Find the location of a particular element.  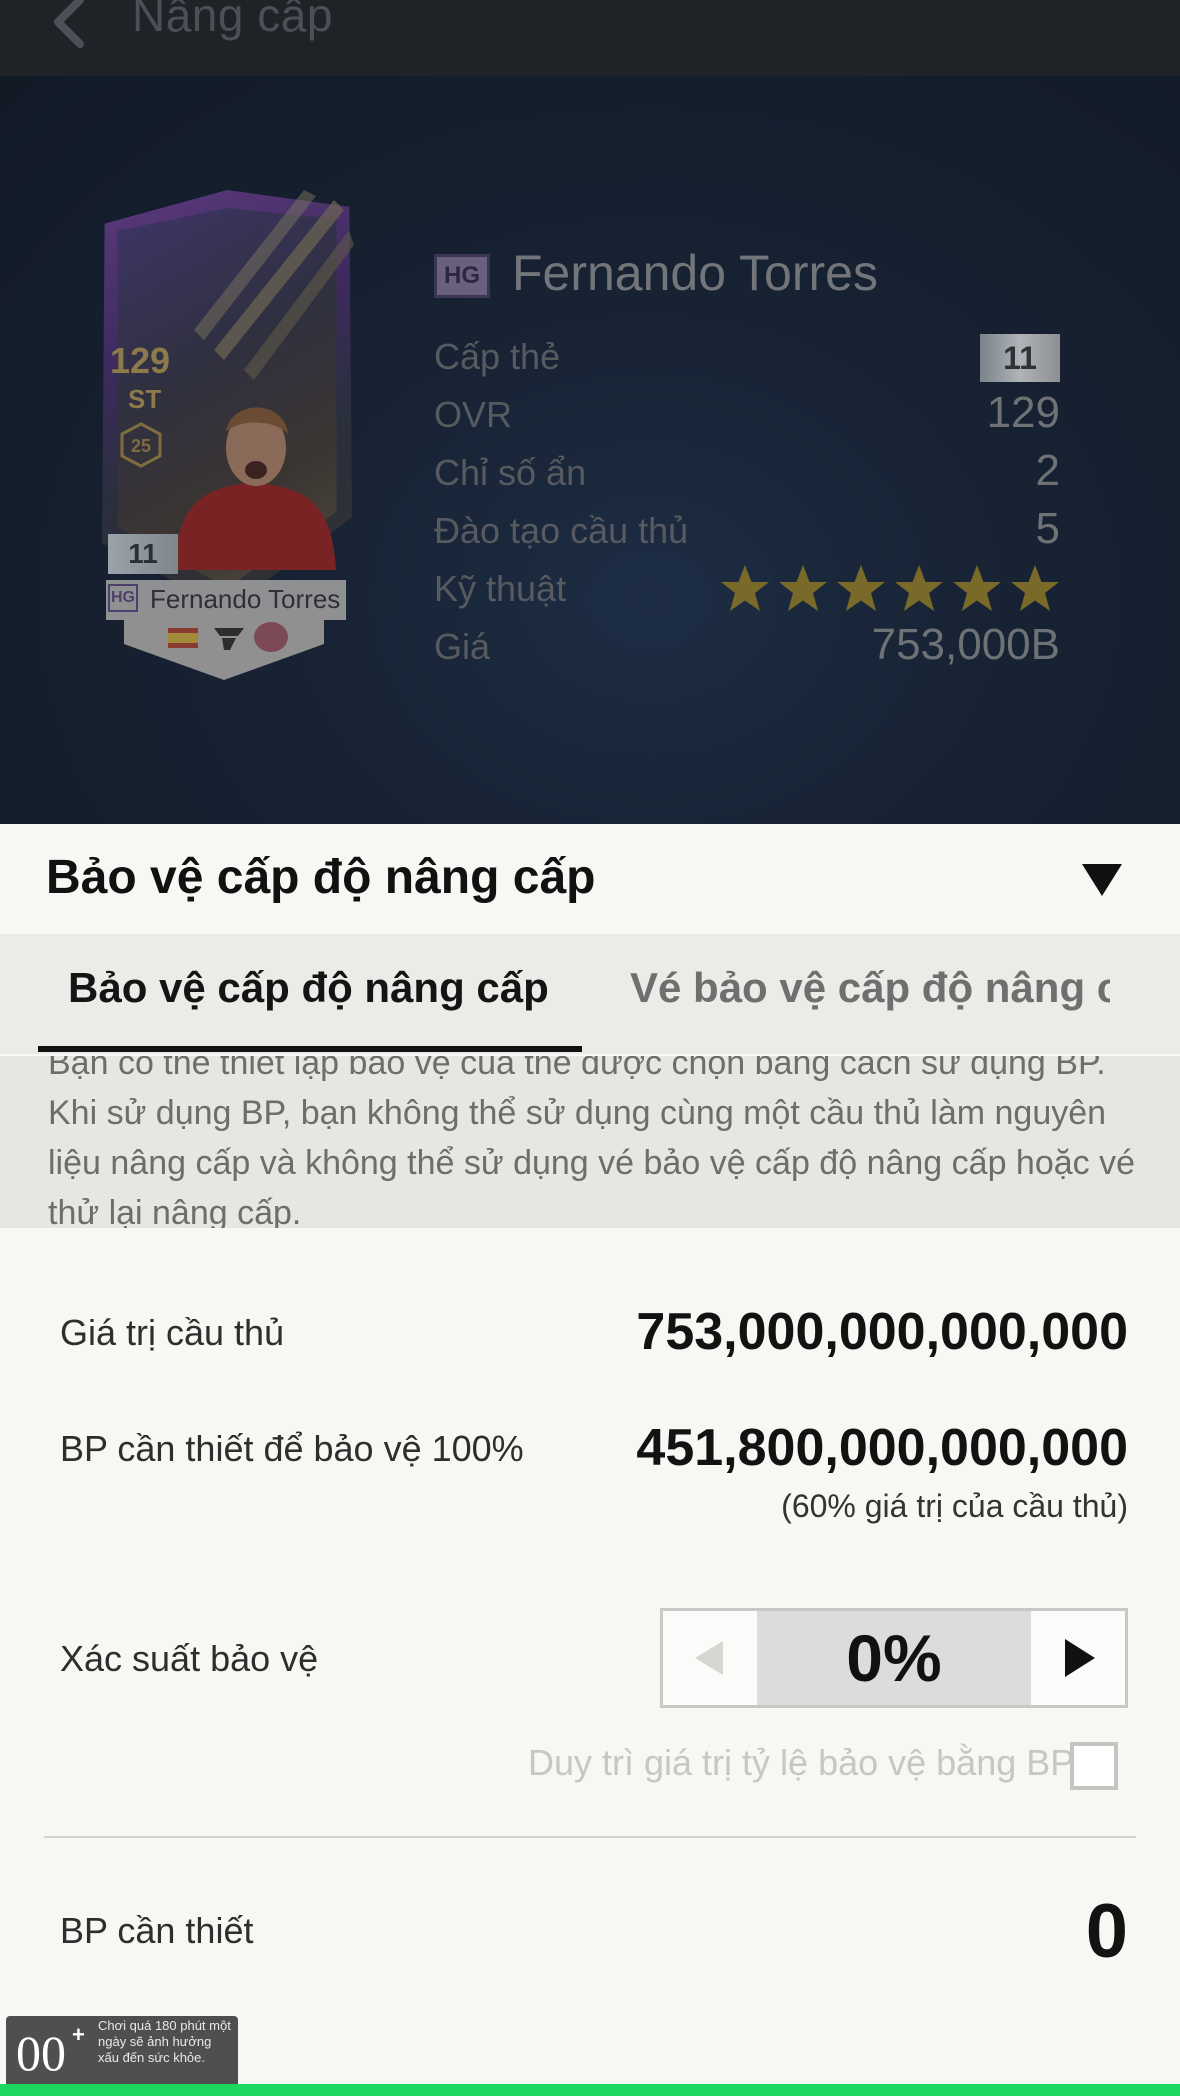

stat-label-training: Đào tạo cầu thủ is located at coordinates (561, 530).